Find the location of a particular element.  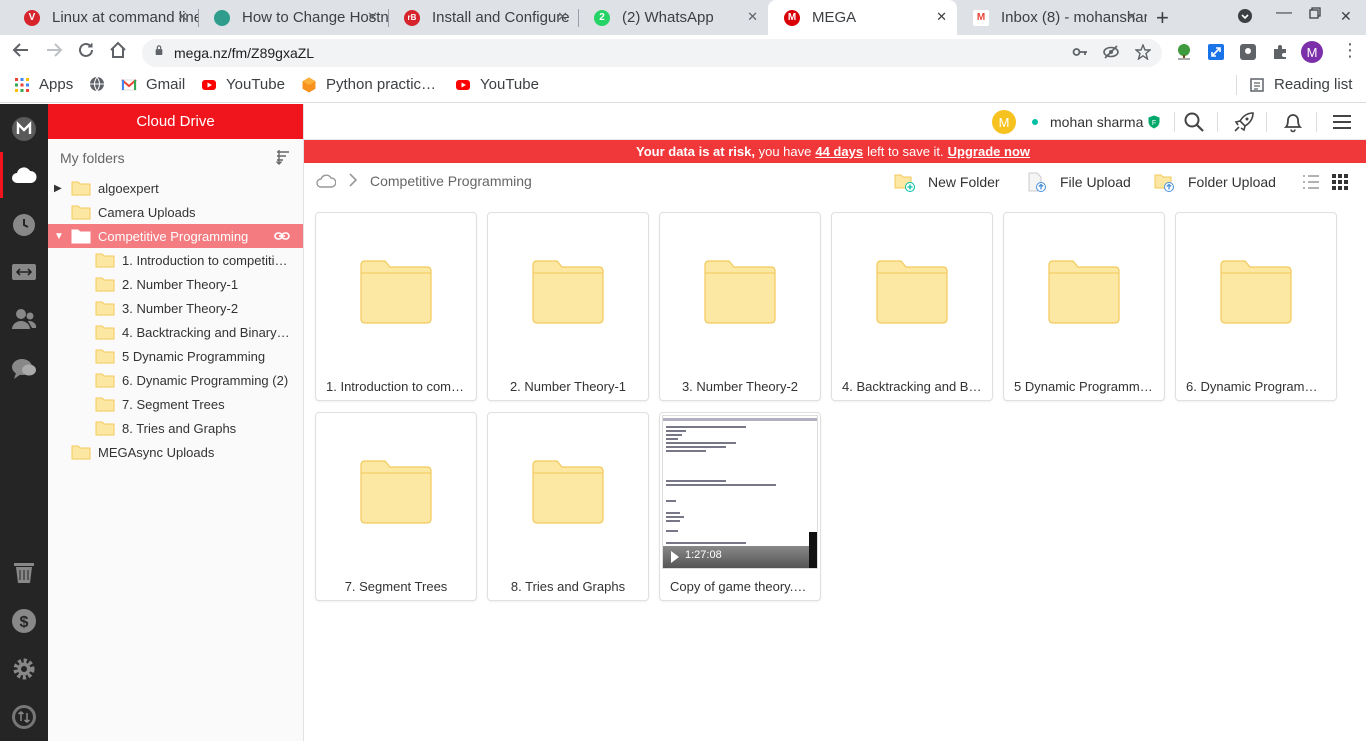

browser-tab: rB Install and Configure ✕ is located at coordinates (483, 17).